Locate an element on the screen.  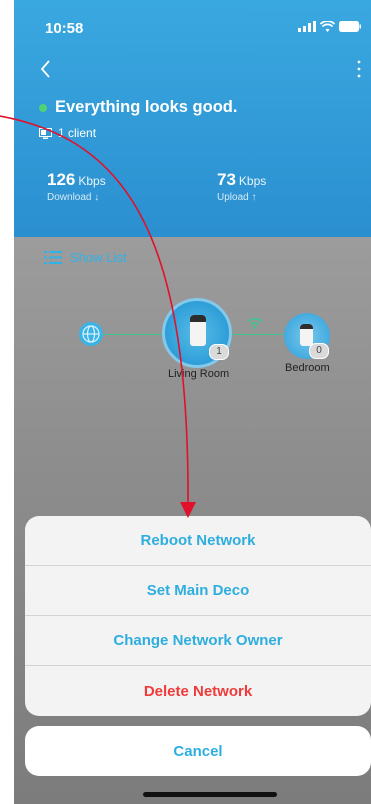
delete-network-button: Delete Network is located at coordinates (198, 691).